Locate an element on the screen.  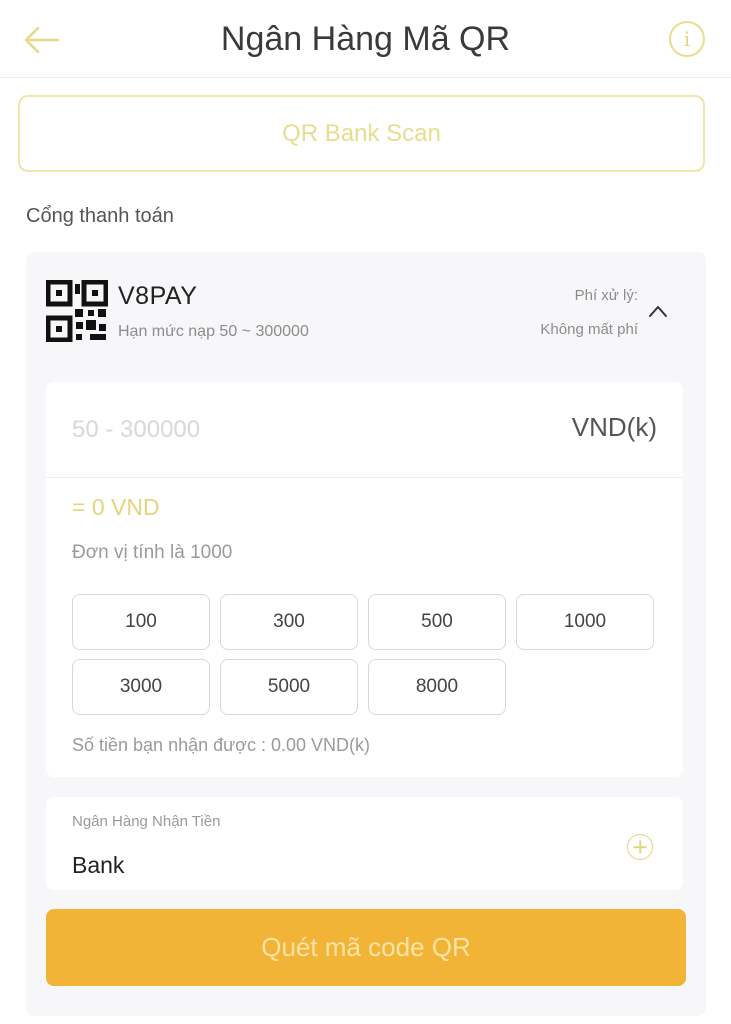
plus-circle-icon is located at coordinates (640, 847).